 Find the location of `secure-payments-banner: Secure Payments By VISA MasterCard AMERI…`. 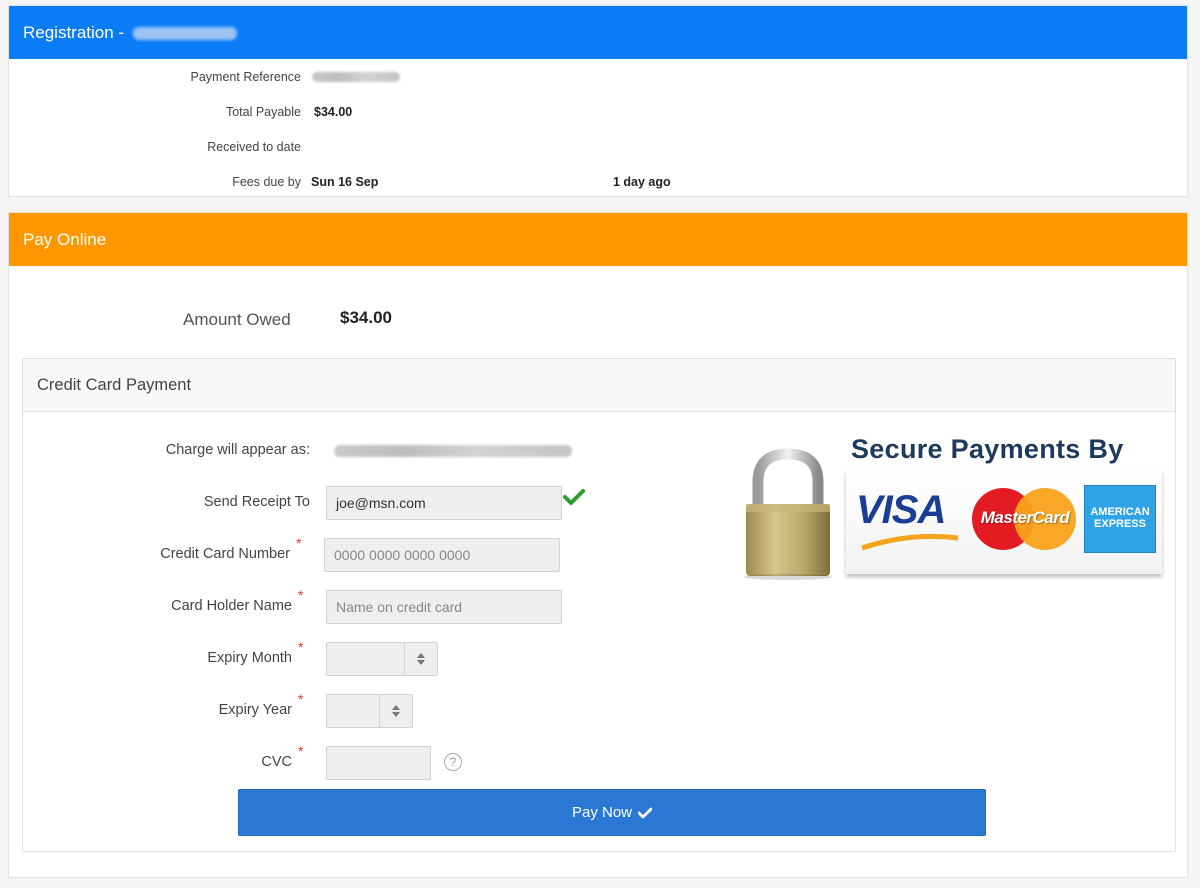

secure-payments-banner: Secure Payments By VISA MasterCard AMERI… is located at coordinates (952, 506).